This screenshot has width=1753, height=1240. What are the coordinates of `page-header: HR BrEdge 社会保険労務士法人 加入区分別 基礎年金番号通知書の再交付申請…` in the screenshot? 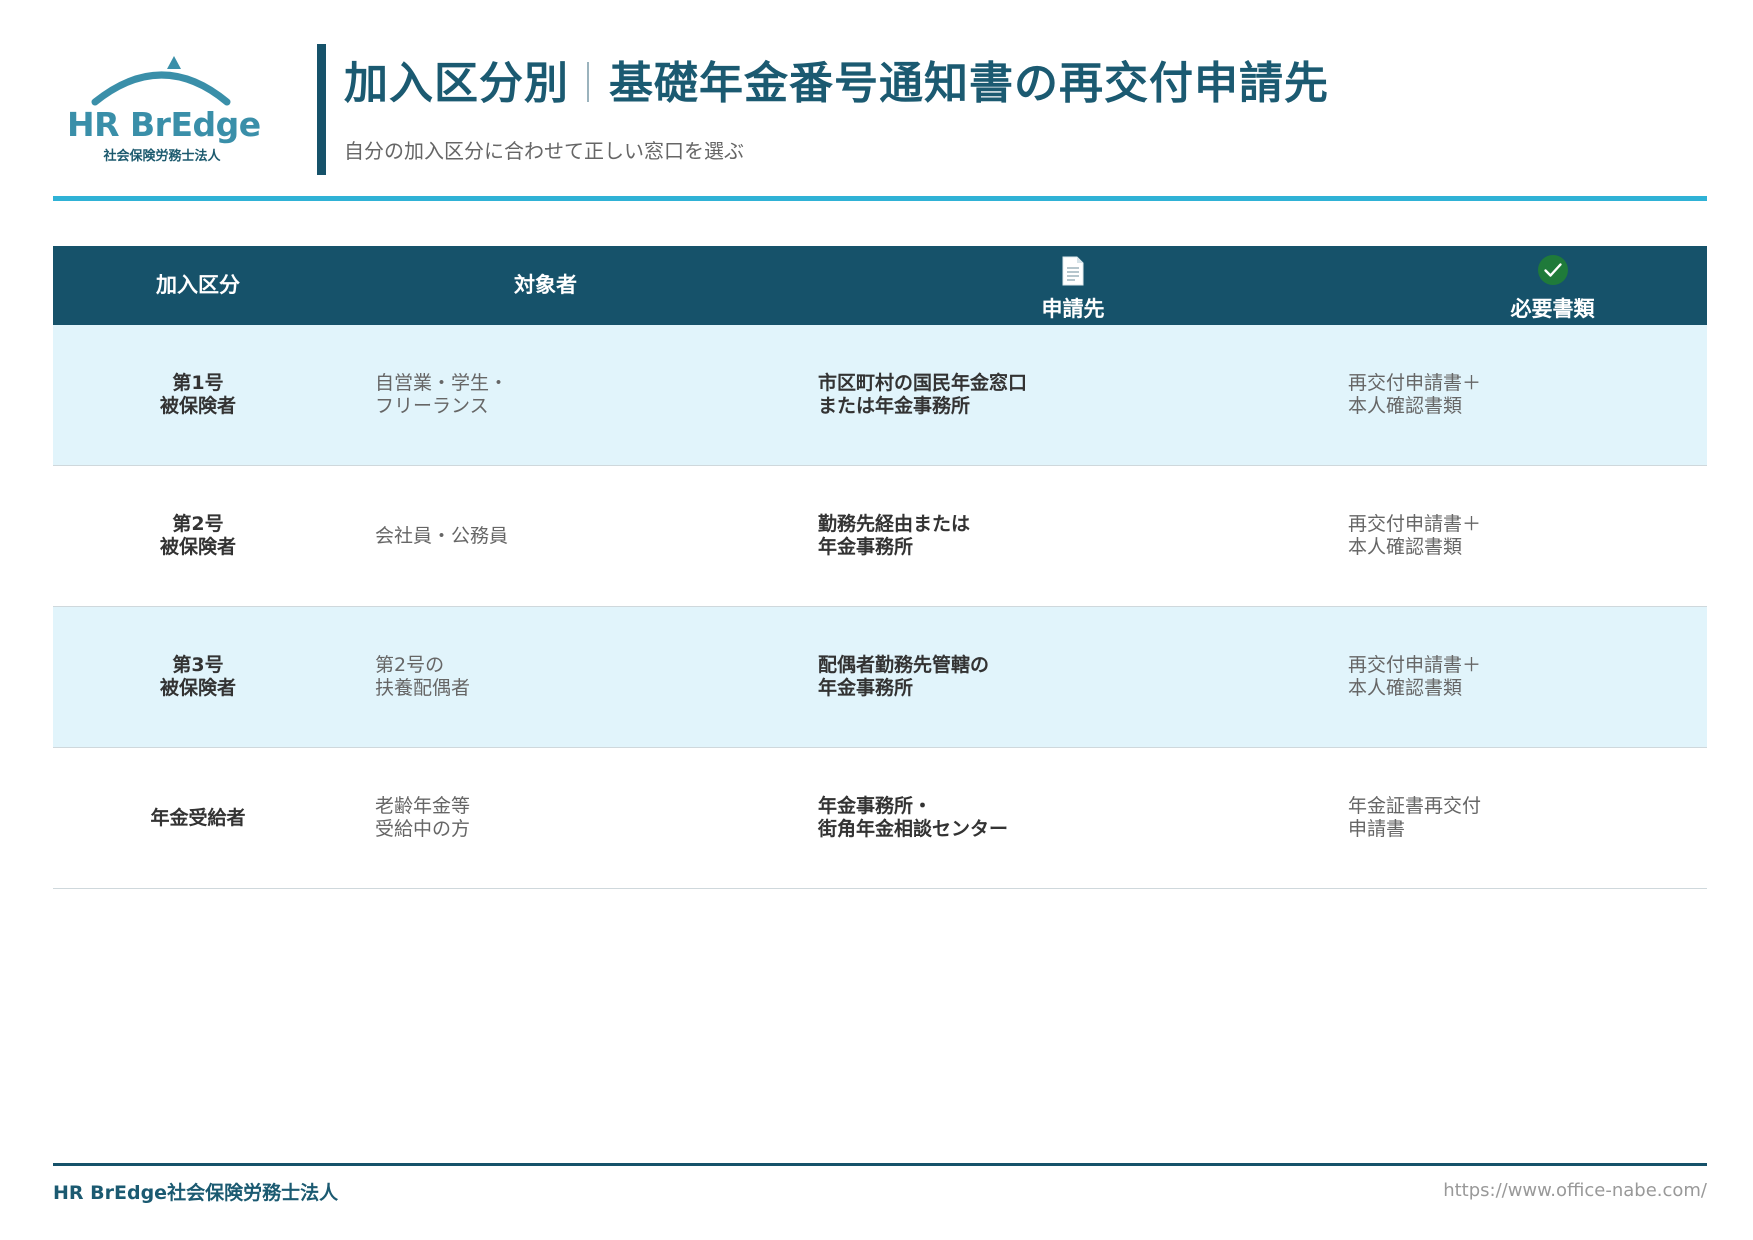 It's located at (880, 119).